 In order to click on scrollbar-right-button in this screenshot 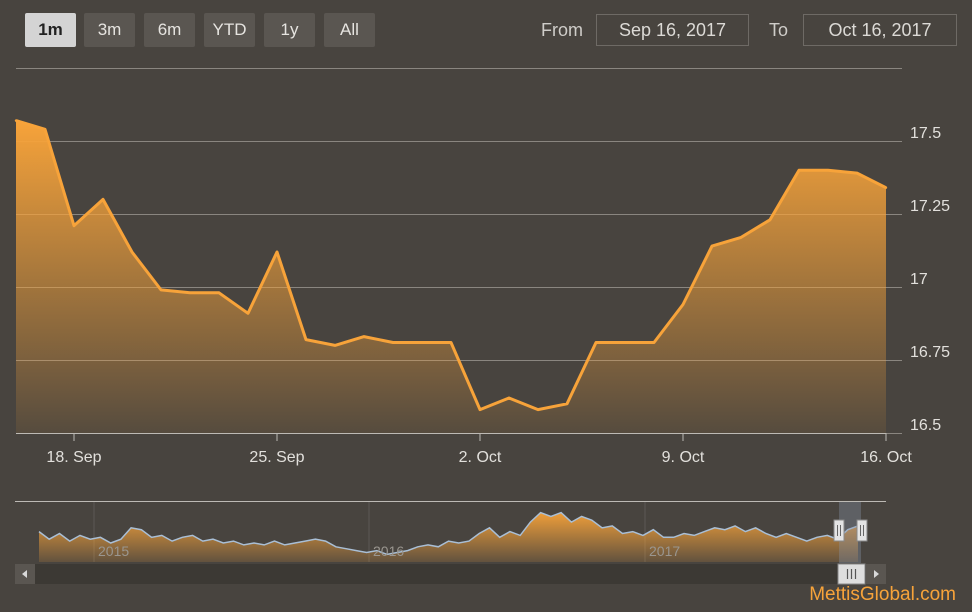, I will do `click(876, 574)`.